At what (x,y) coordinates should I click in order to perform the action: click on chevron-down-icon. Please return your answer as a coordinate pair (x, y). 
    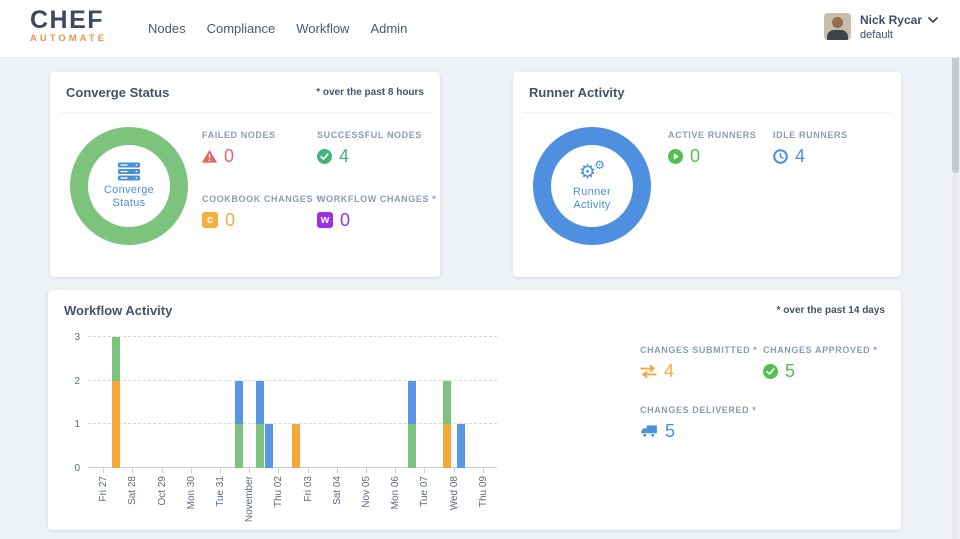
    Looking at the image, I should click on (933, 20).